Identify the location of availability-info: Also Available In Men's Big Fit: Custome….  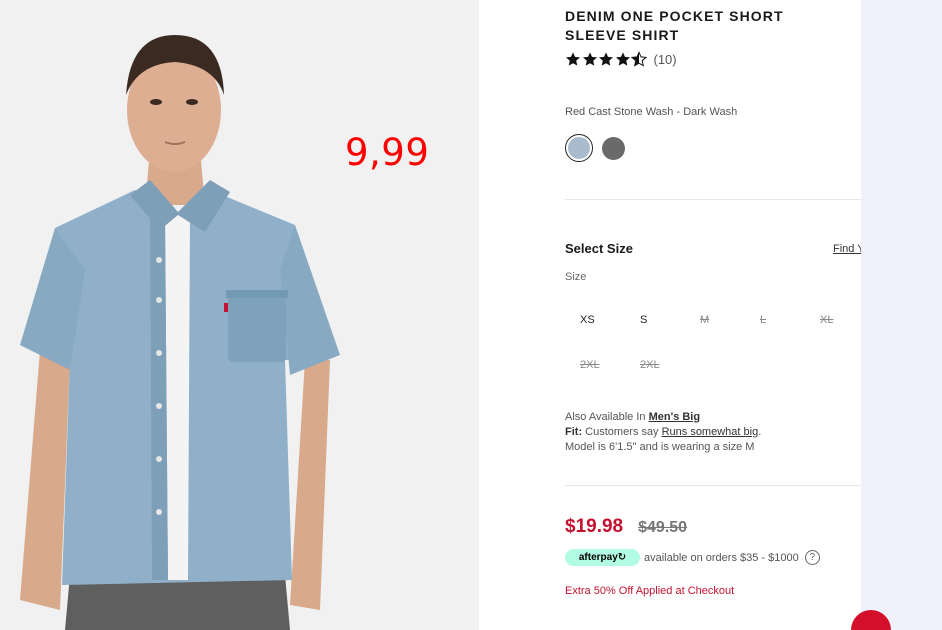
(663, 432).